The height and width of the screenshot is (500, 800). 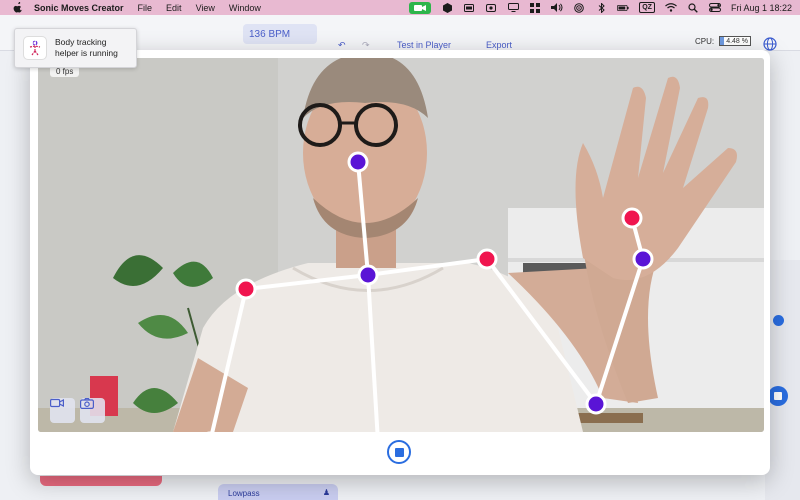 I want to click on slider-handle, so click(x=778, y=320).